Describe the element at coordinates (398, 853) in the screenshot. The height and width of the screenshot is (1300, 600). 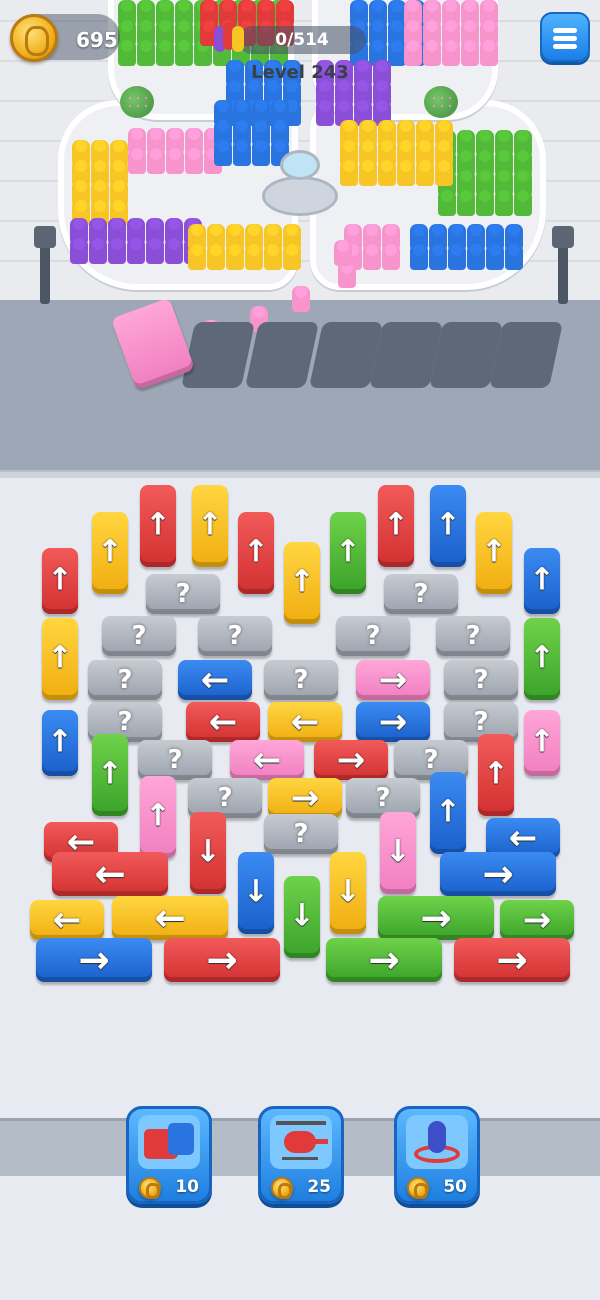
I see `pink-vehicle: ↓` at that location.